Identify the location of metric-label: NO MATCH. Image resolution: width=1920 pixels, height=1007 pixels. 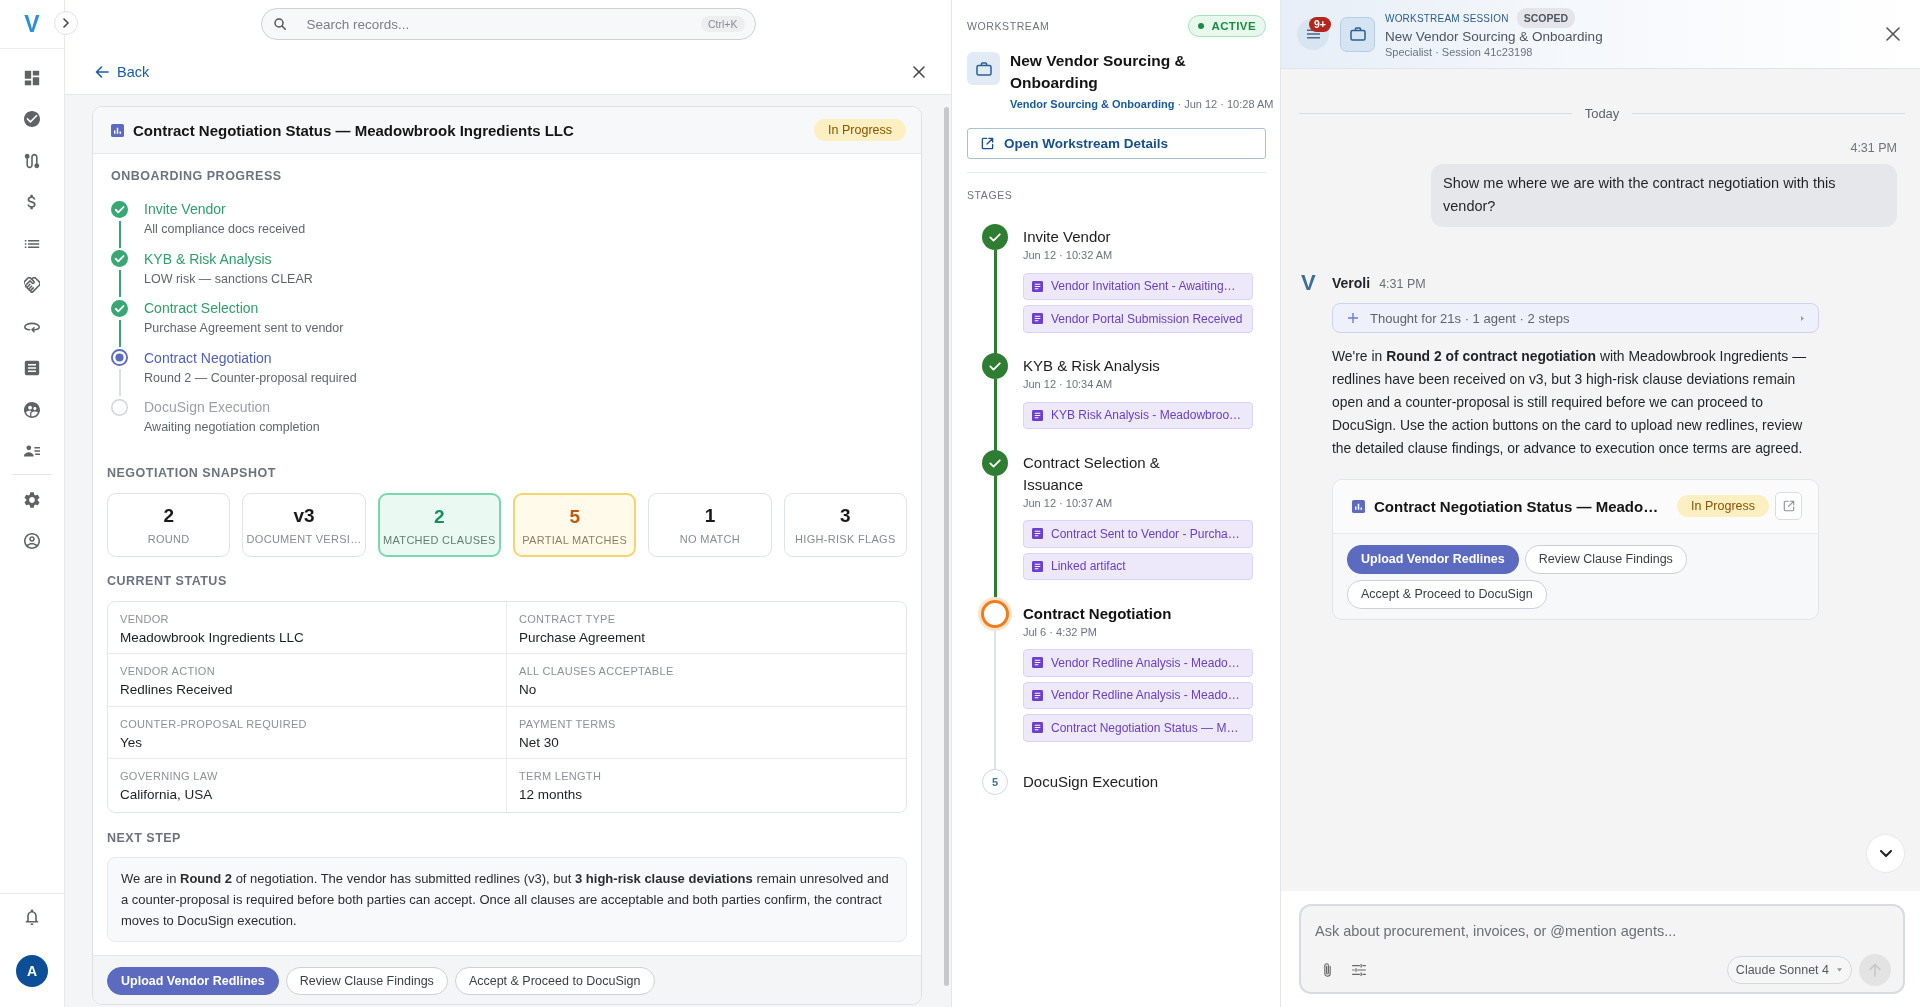
(710, 538).